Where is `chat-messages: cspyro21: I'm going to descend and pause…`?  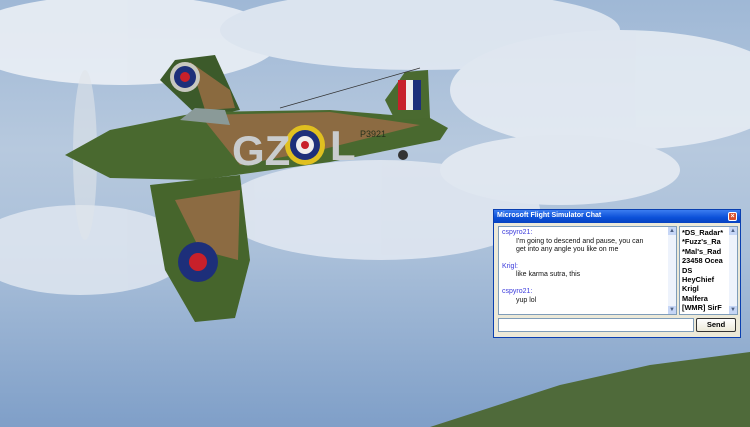
chat-messages: cspyro21: I'm going to descend and pause… is located at coordinates (587, 270).